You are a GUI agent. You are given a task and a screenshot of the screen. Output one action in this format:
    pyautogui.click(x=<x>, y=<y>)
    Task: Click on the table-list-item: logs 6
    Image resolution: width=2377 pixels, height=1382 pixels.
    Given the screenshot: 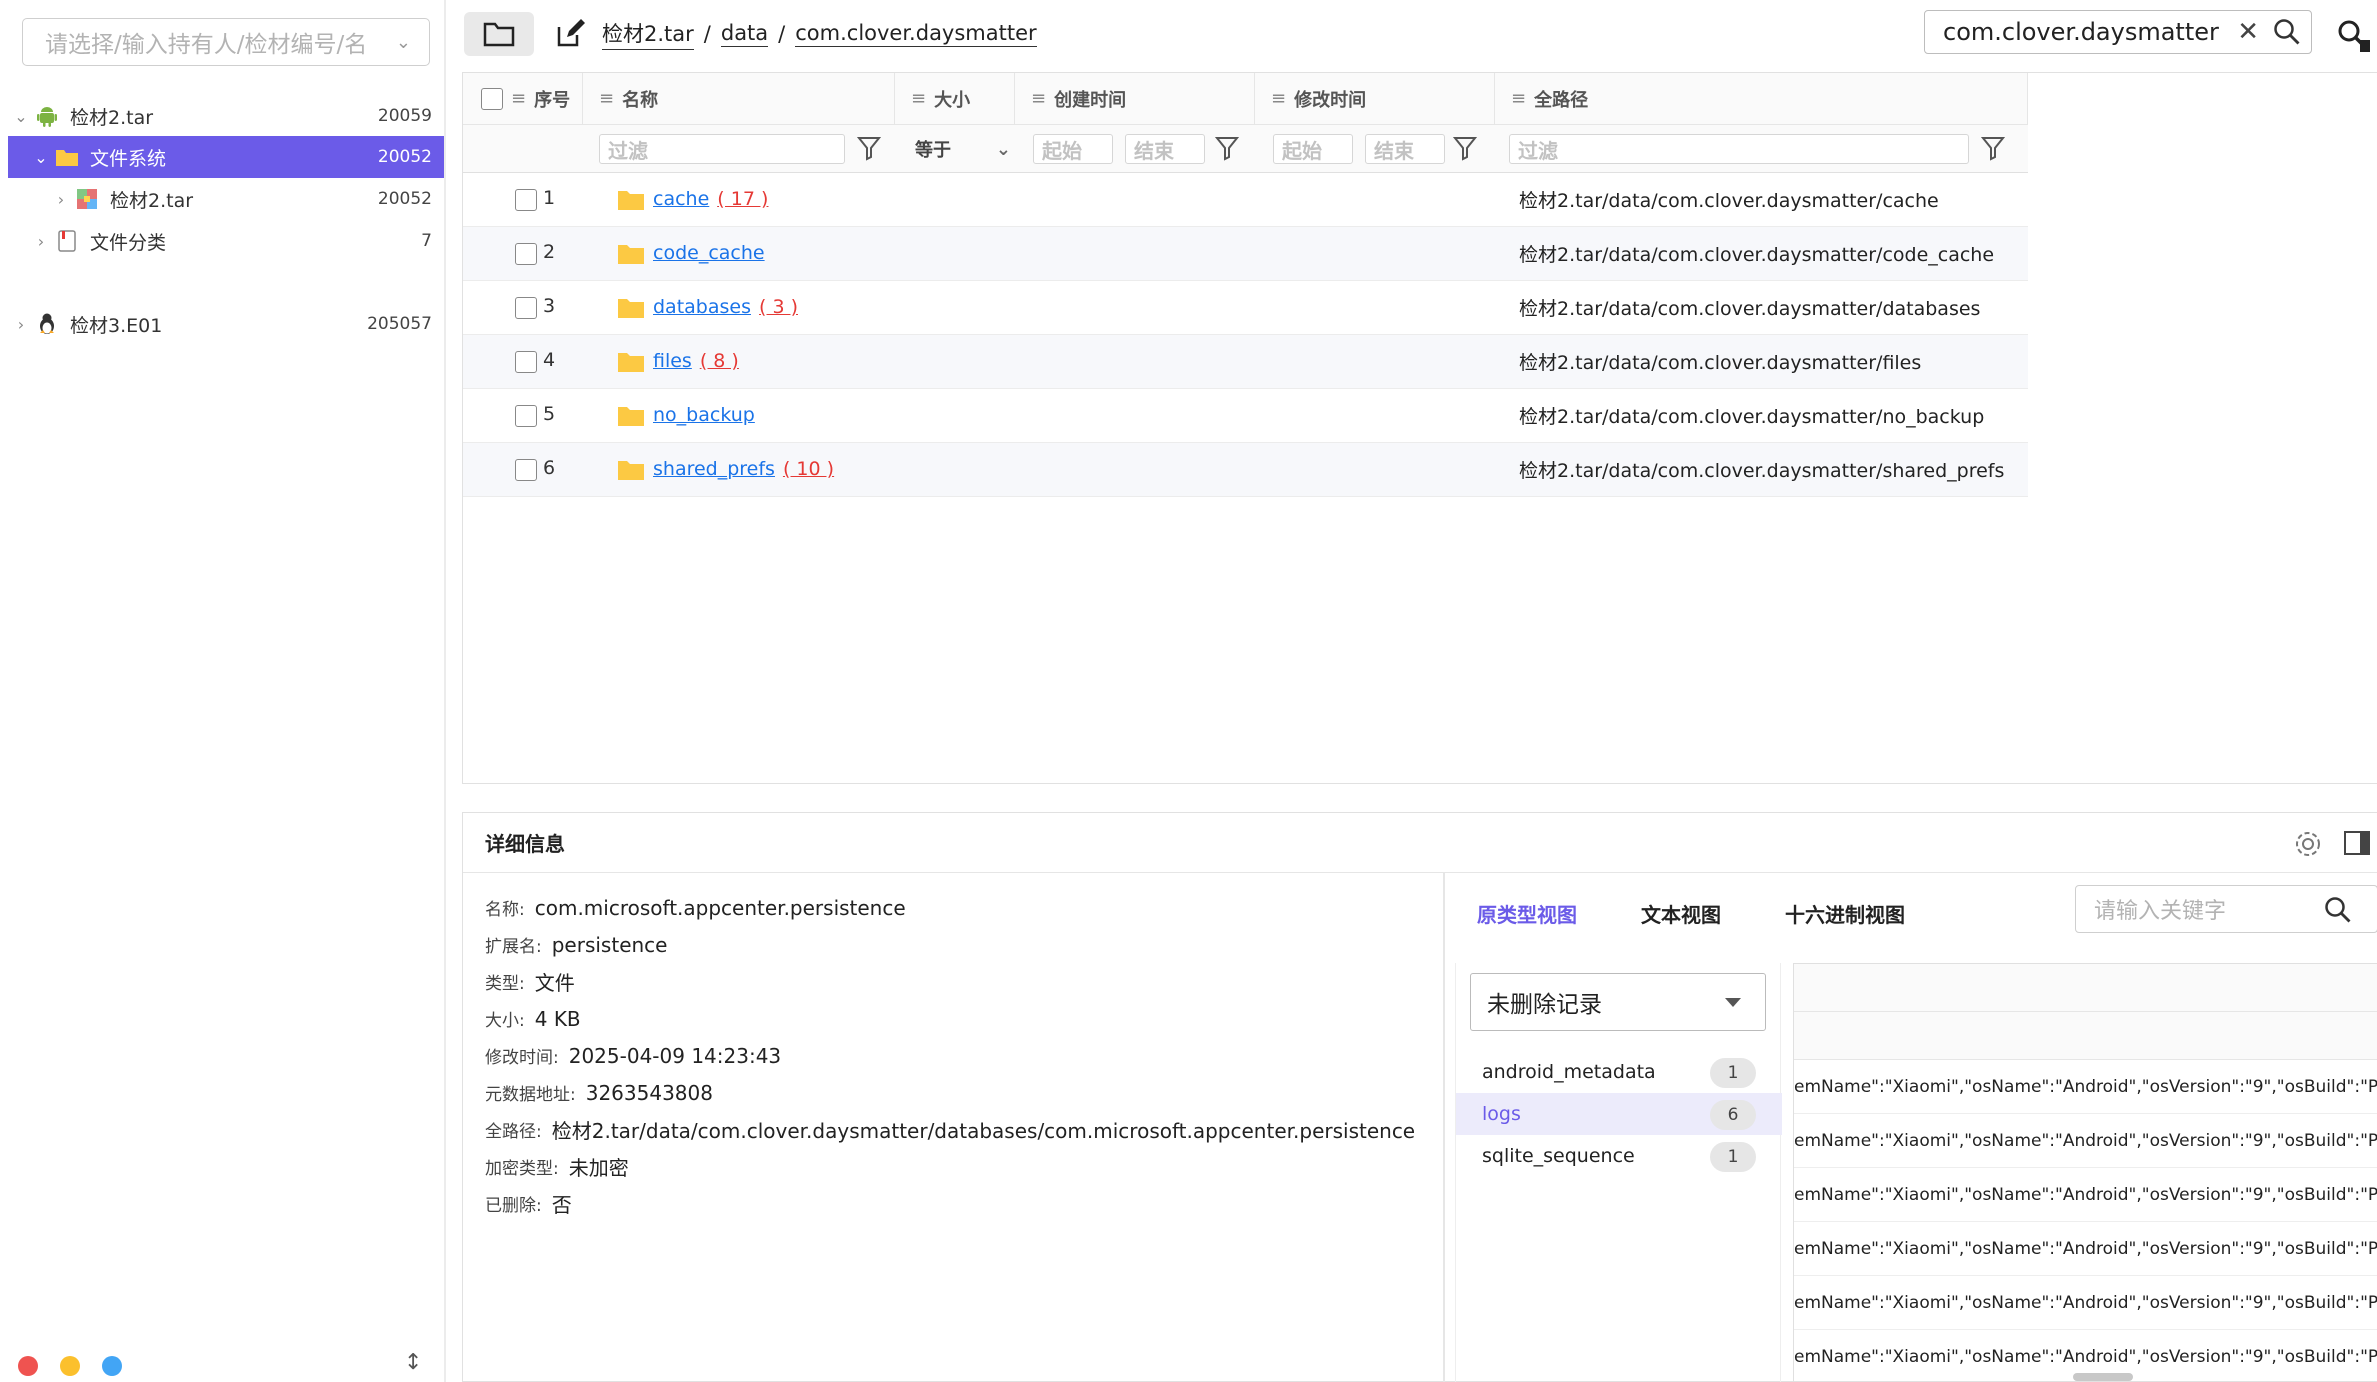 What is the action you would take?
    pyautogui.click(x=1619, y=1114)
    